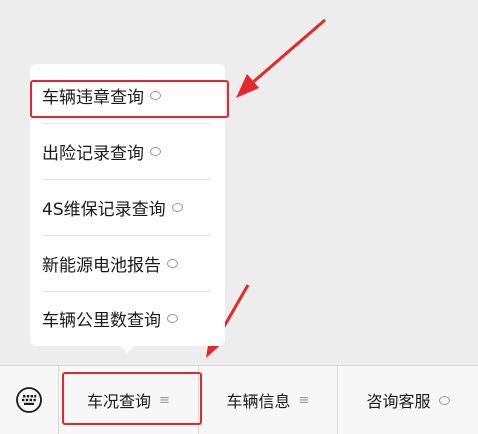  Describe the element at coordinates (304, 400) in the screenshot. I see `menu-lines-icon: ≡` at that location.